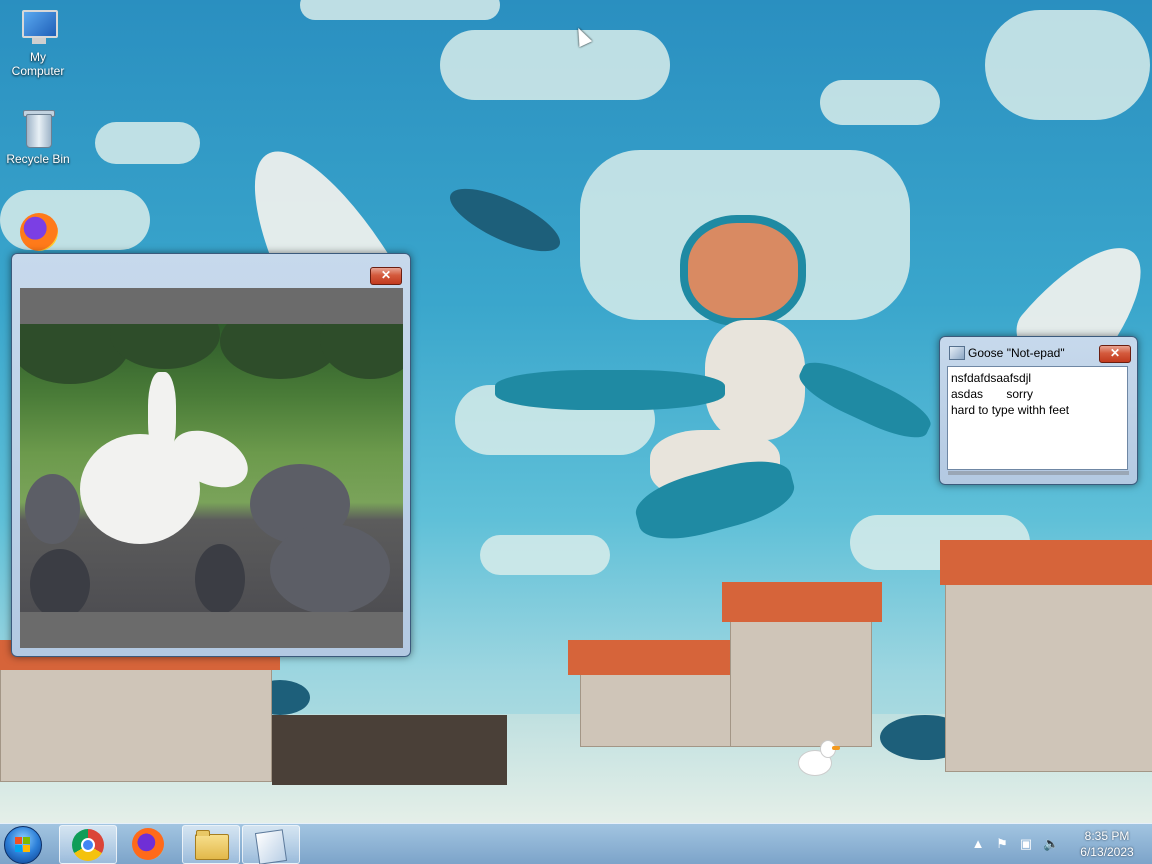  I want to click on file-explorer-icon, so click(212, 845).